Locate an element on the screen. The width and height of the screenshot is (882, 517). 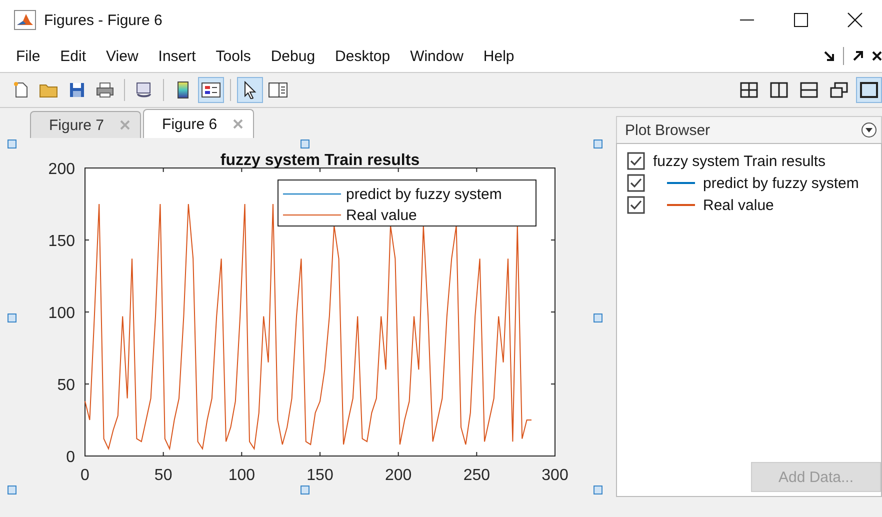
maximize-icon is located at coordinates (801, 20).